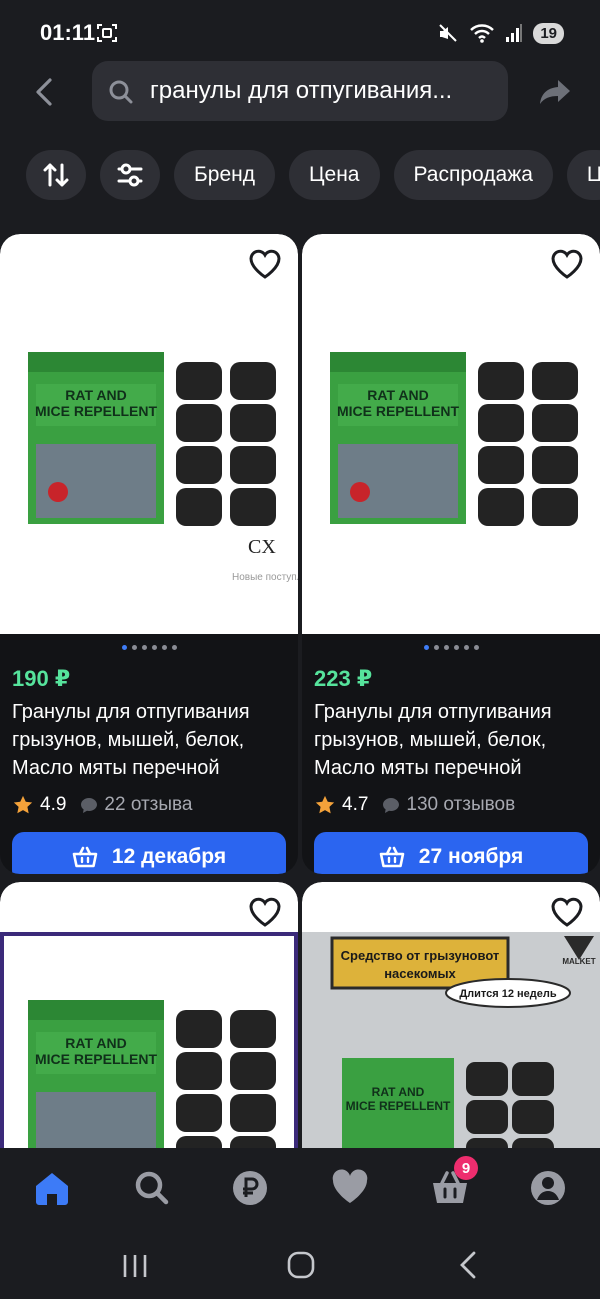 This screenshot has height=1299, width=600. Describe the element at coordinates (454, 439) in the screenshot. I see `product-photo: RAT AND MICE REPELLENT` at that location.